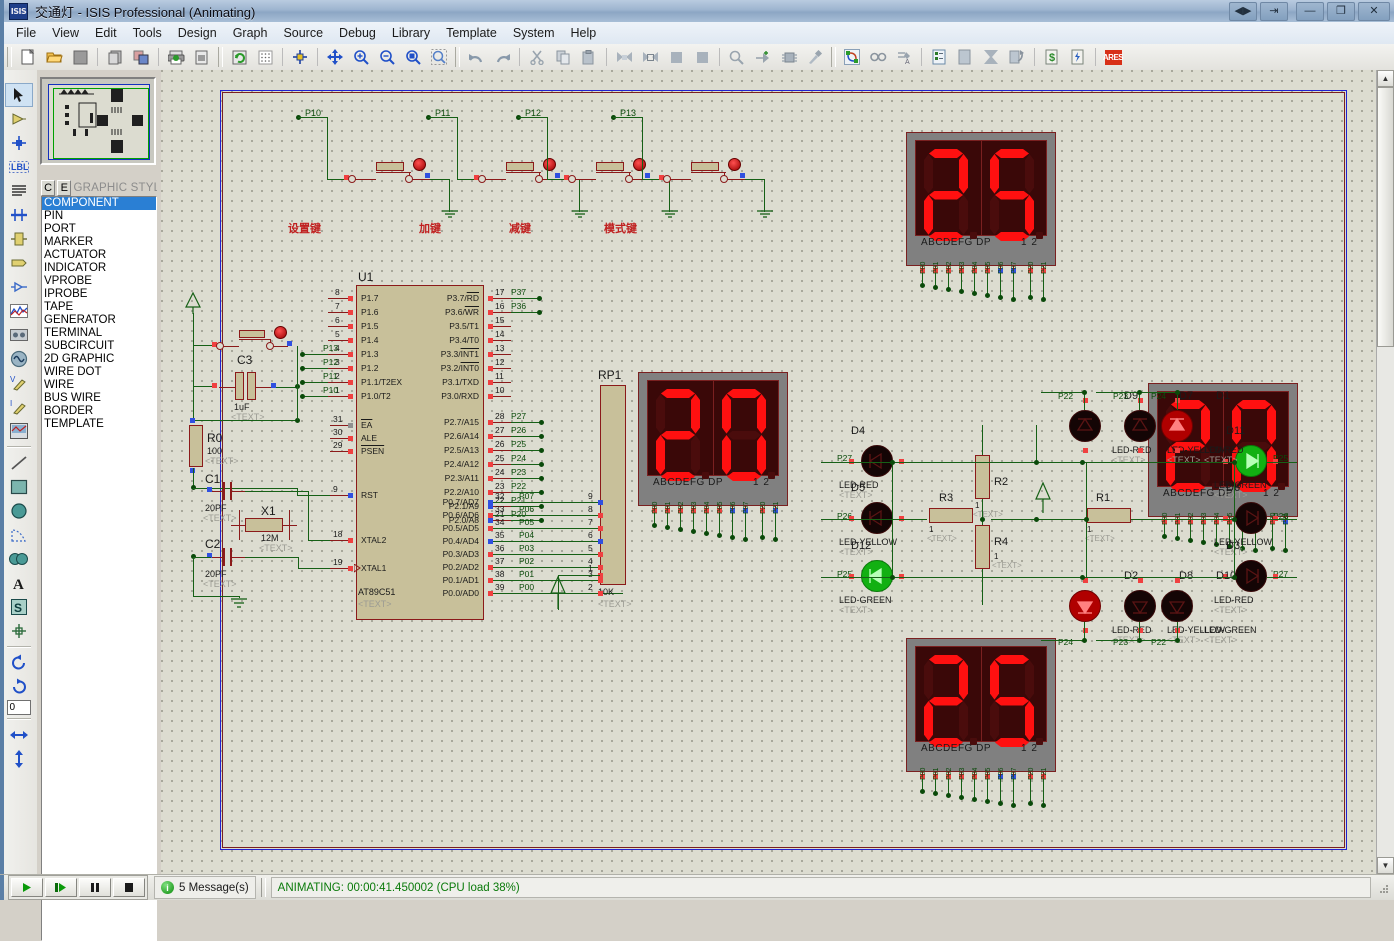 This screenshot has height=941, width=1394. Describe the element at coordinates (61, 887) in the screenshot. I see `step-button` at that location.